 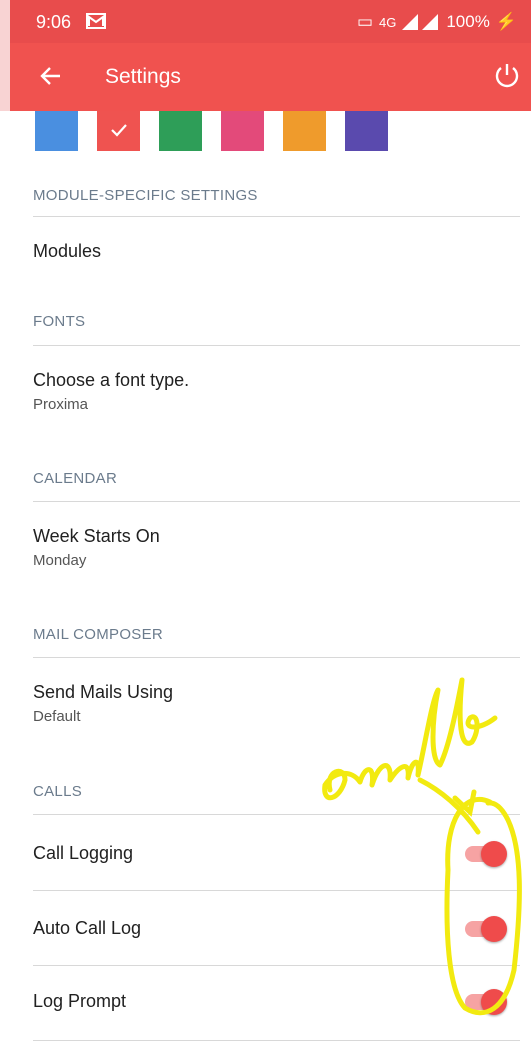 I want to click on call-logging-toggle, so click(x=487, y=854).